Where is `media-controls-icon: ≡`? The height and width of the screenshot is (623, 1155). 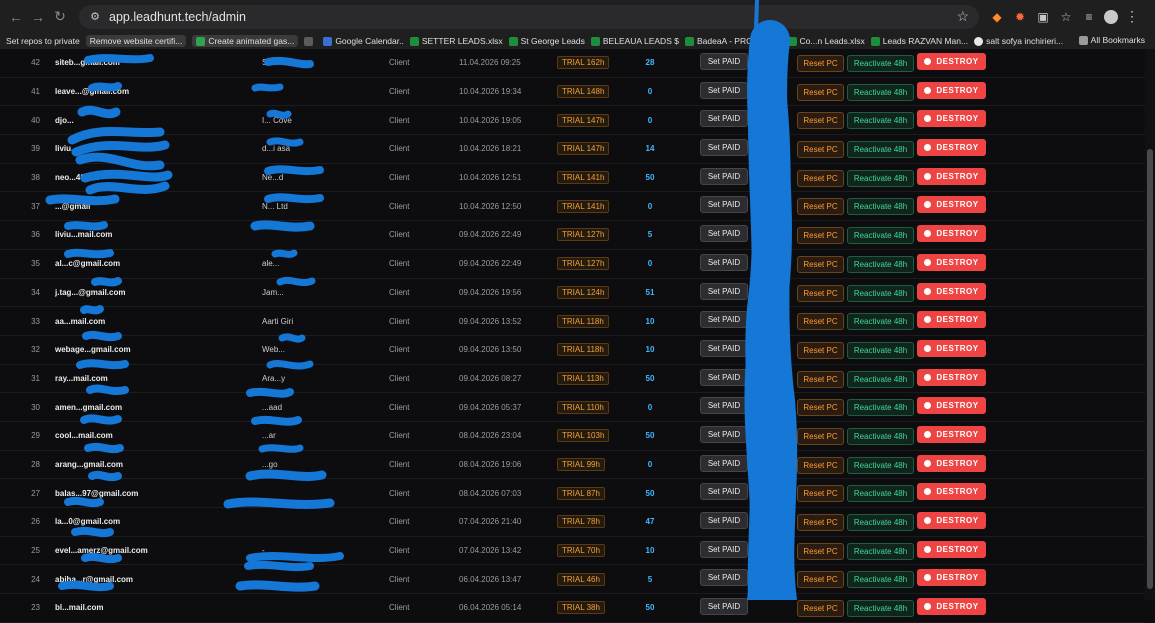
media-controls-icon: ≡ is located at coordinates (1089, 17).